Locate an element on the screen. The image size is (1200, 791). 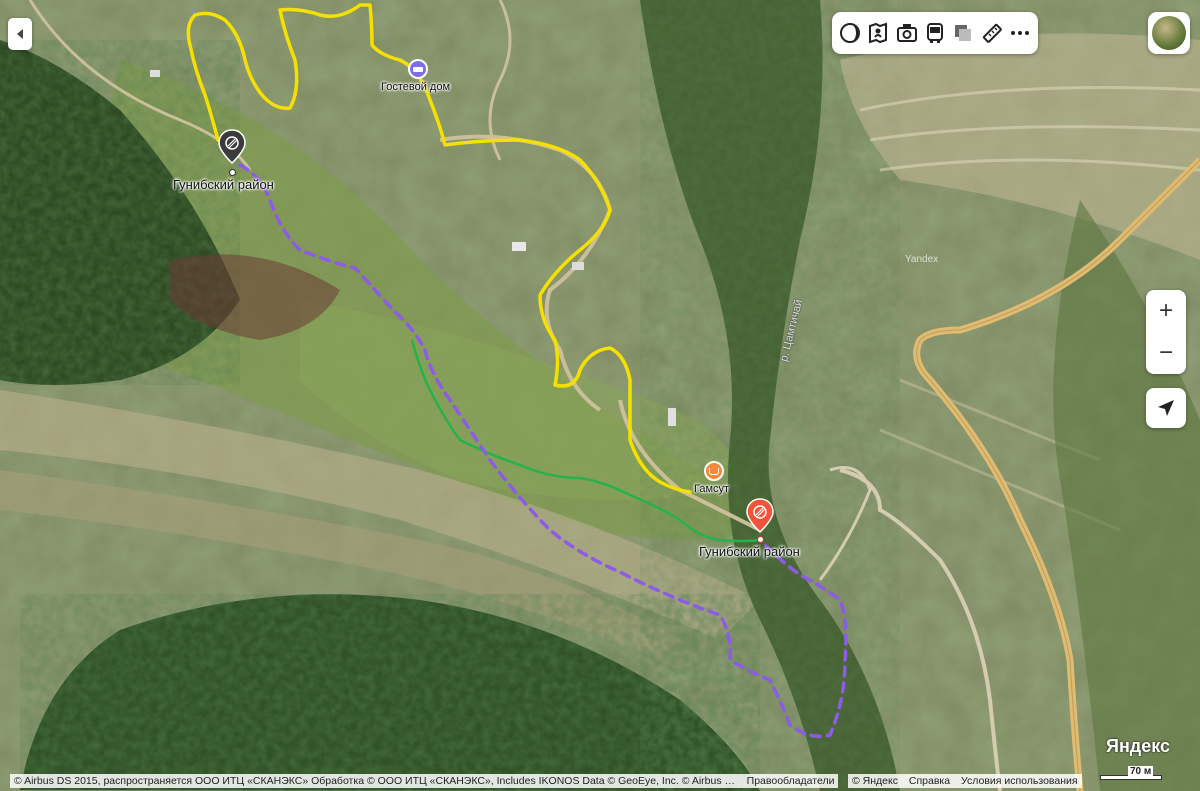
my-location-button is located at coordinates (1166, 408).